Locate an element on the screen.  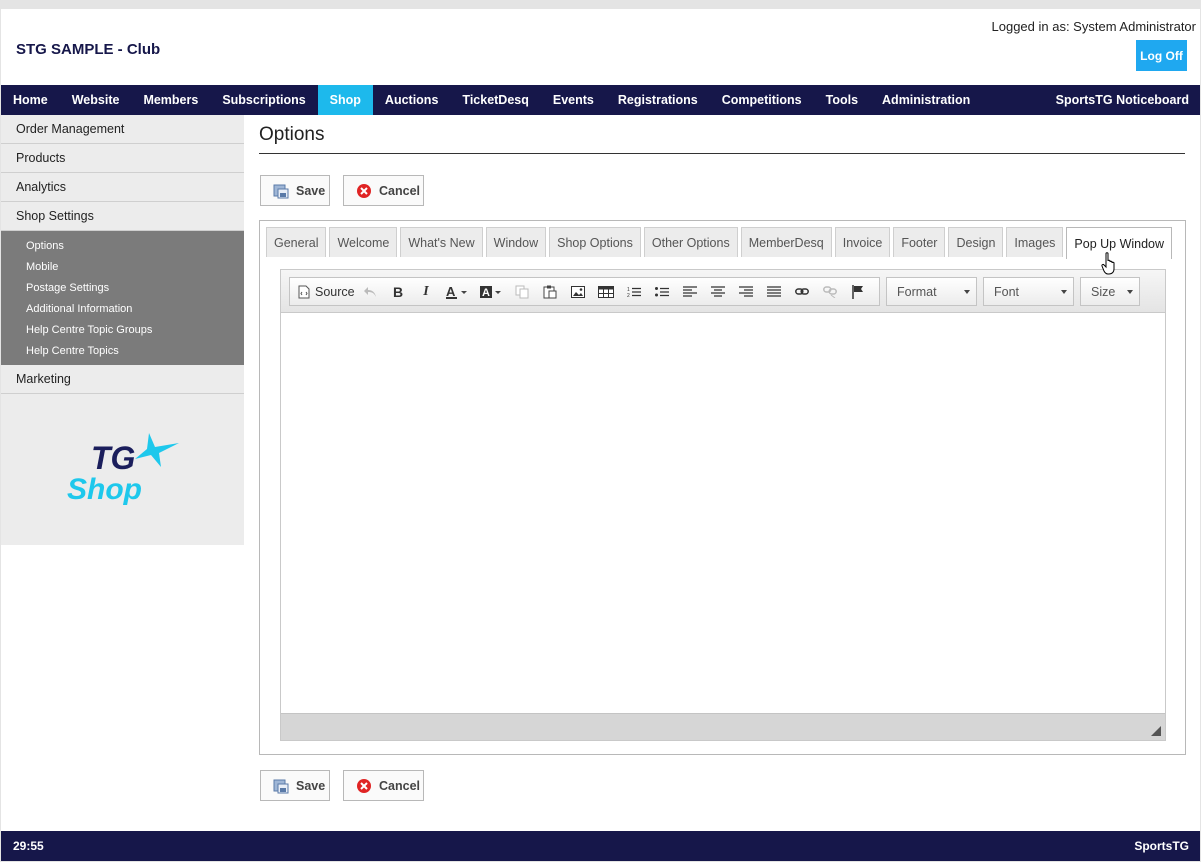
bold-icon: B is located at coordinates (398, 291).